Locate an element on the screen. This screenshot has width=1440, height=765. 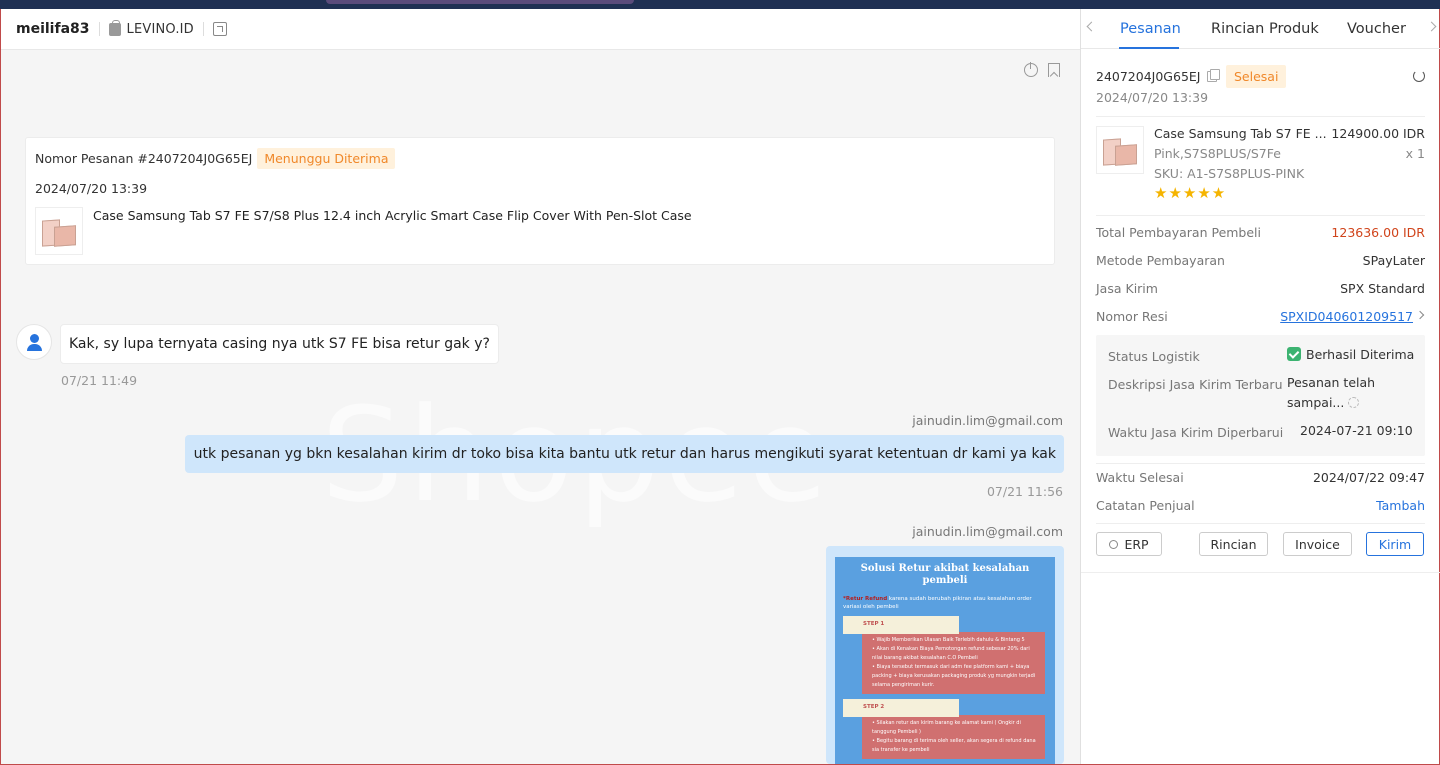
row-value: 2024/07/22 09:47 is located at coordinates (1368, 477).